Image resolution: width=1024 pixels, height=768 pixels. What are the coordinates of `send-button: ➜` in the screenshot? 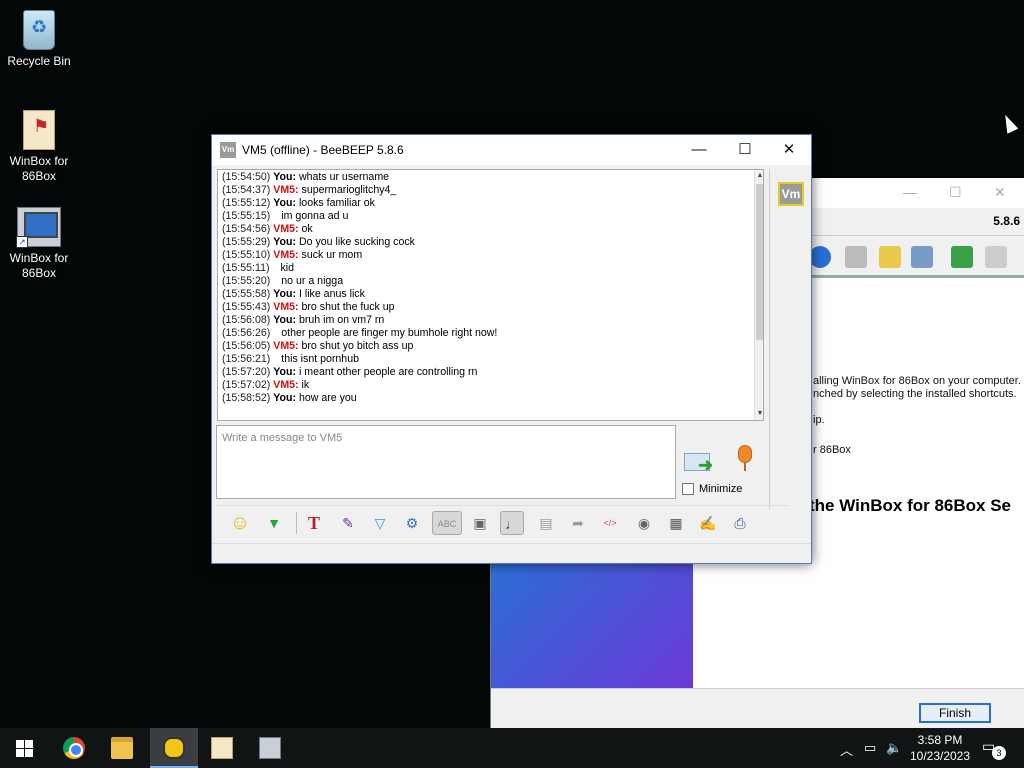 It's located at (701, 462).